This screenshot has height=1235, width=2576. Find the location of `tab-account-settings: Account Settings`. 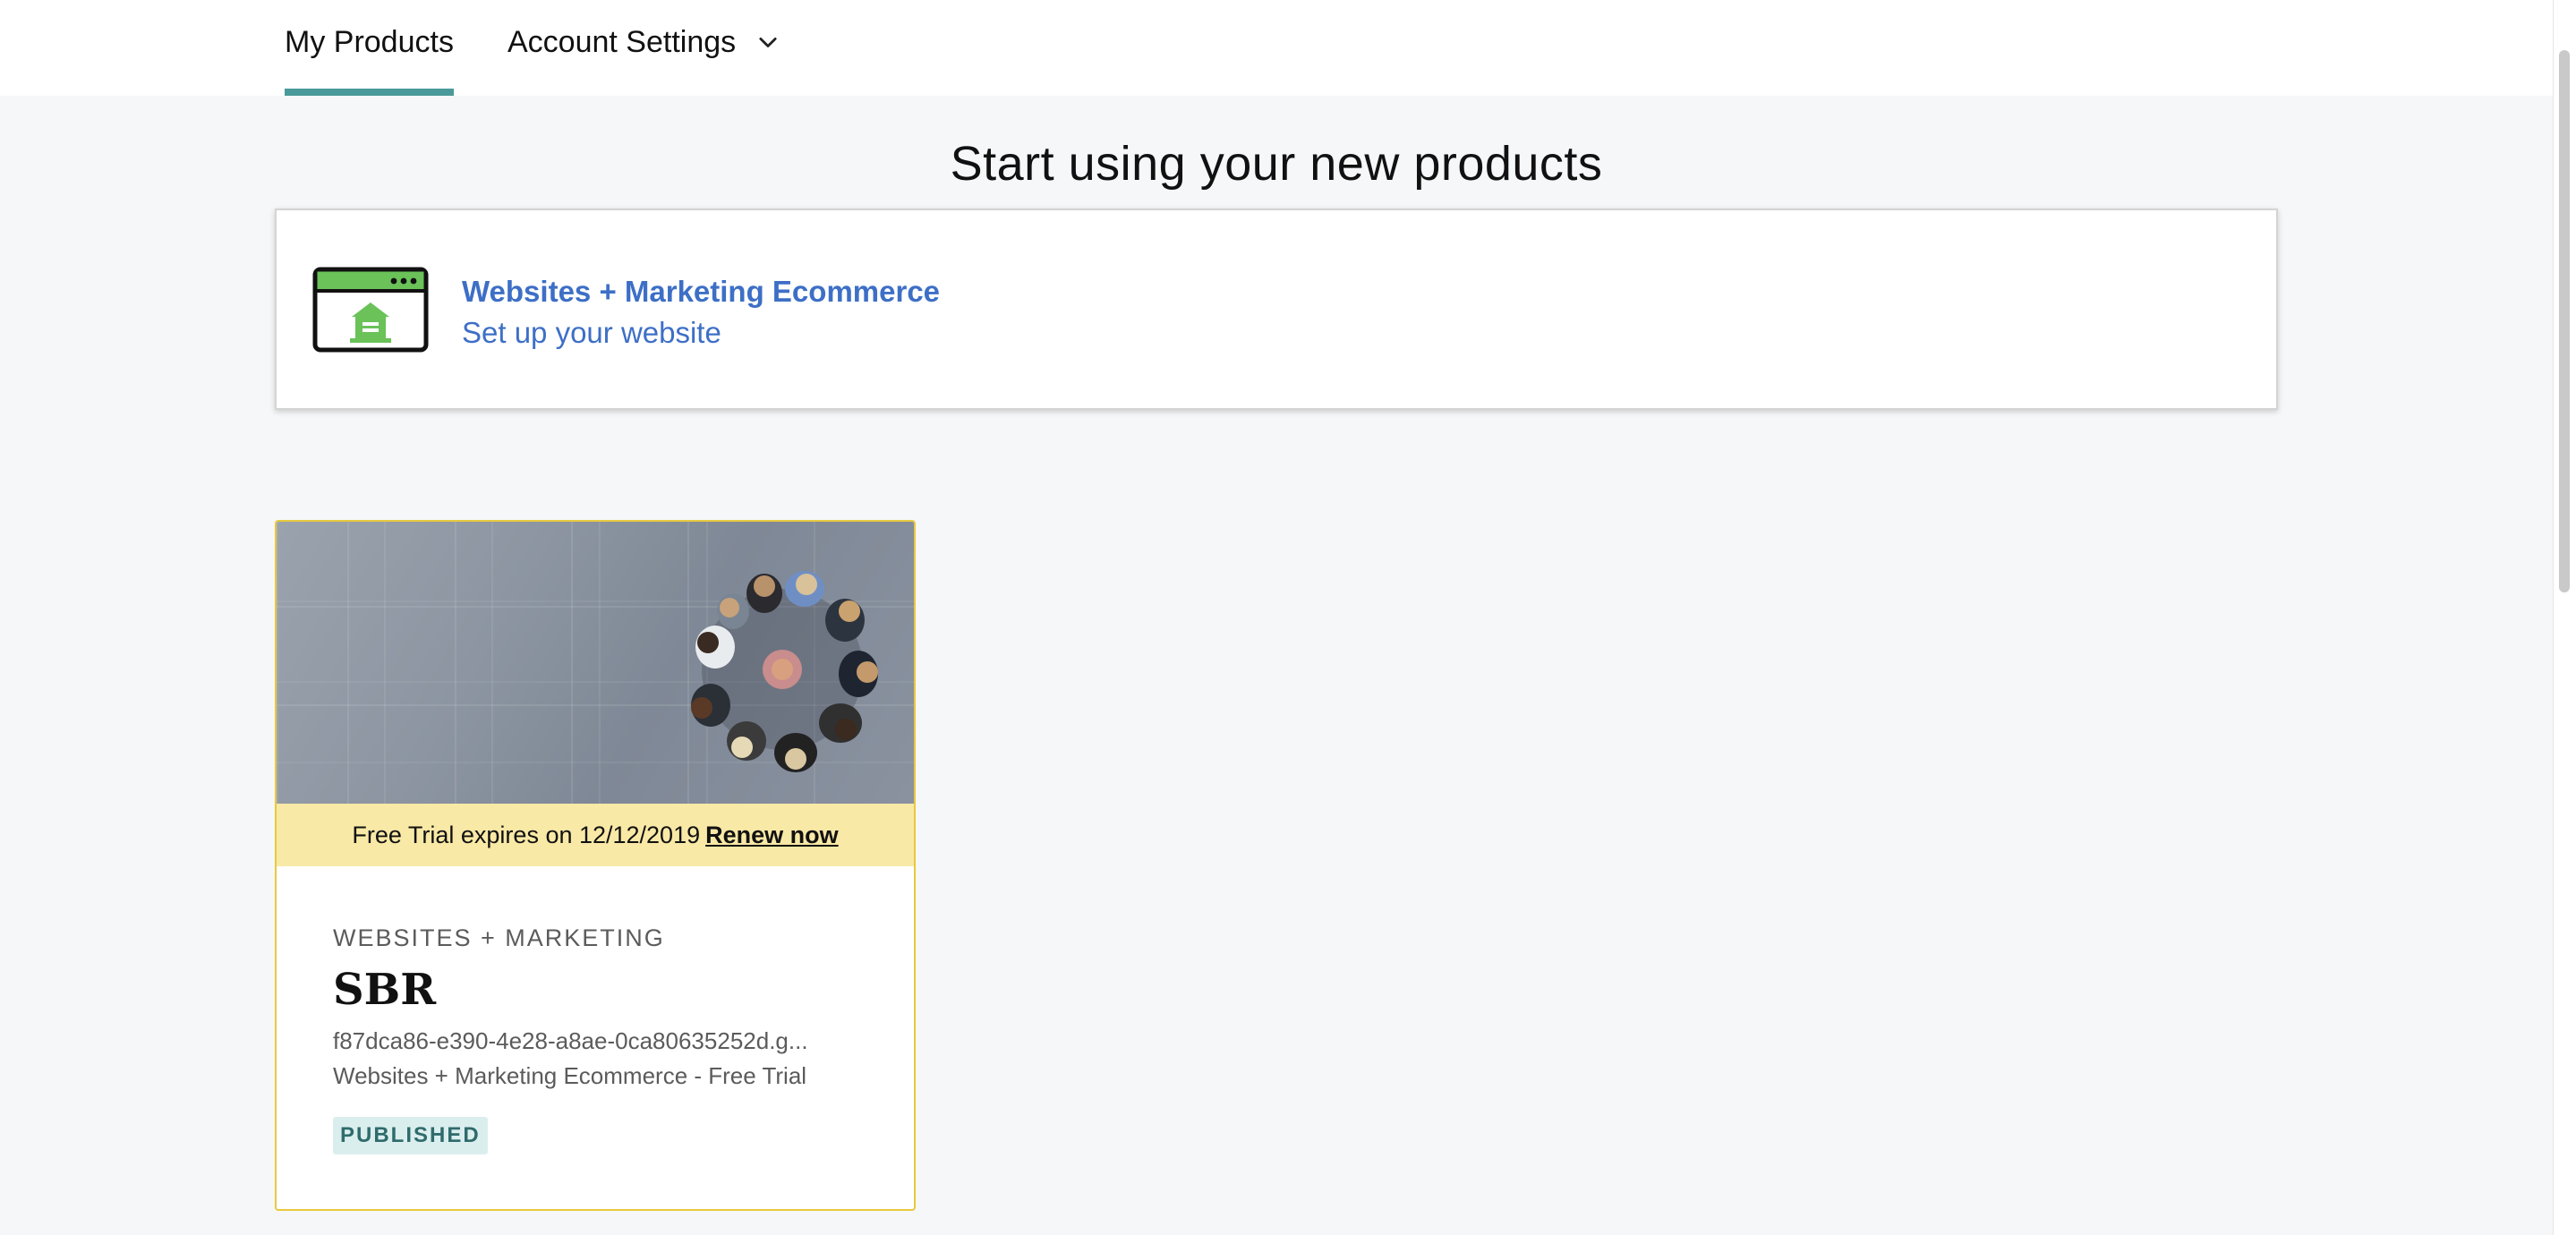

tab-account-settings: Account Settings is located at coordinates (644, 48).